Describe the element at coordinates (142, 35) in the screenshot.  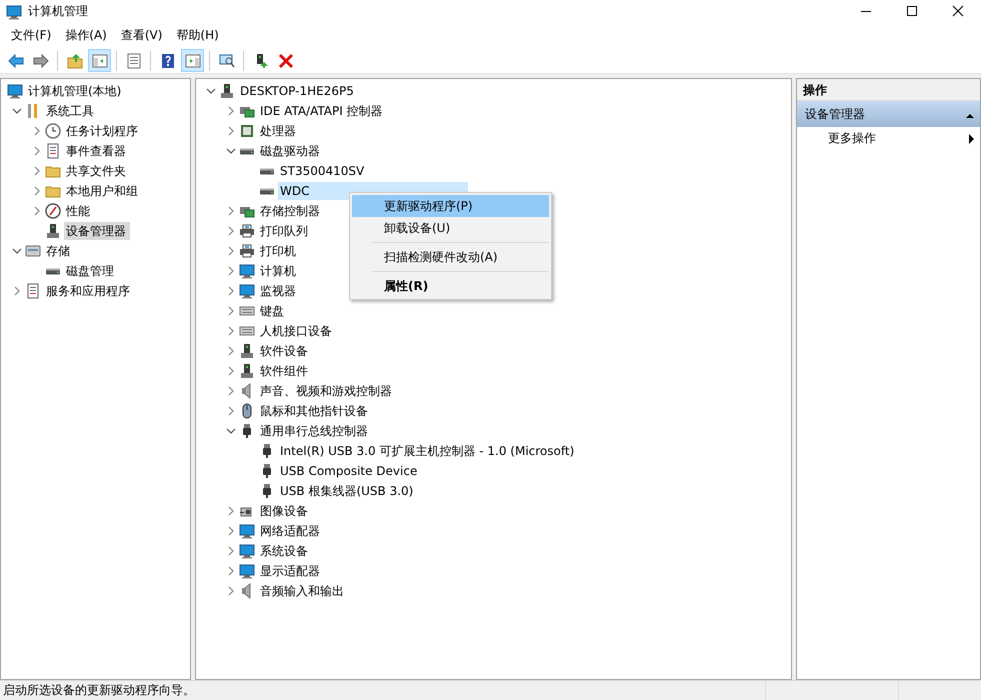
I see `menu-item: 查看(V)` at that location.